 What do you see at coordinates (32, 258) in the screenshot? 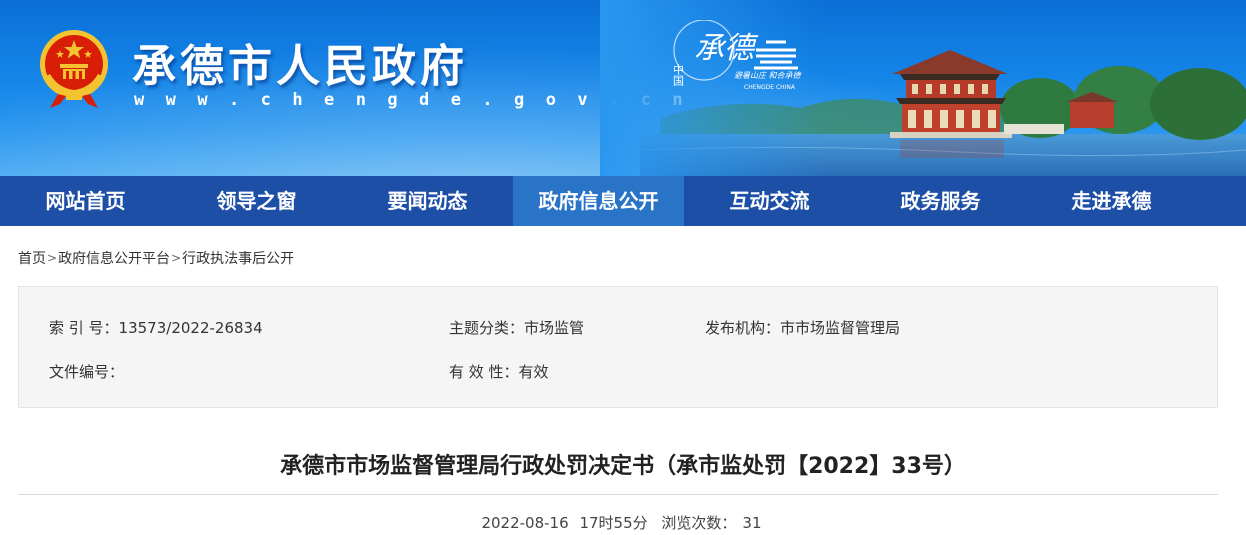
I see `breadcrumb-home: 首页` at bounding box center [32, 258].